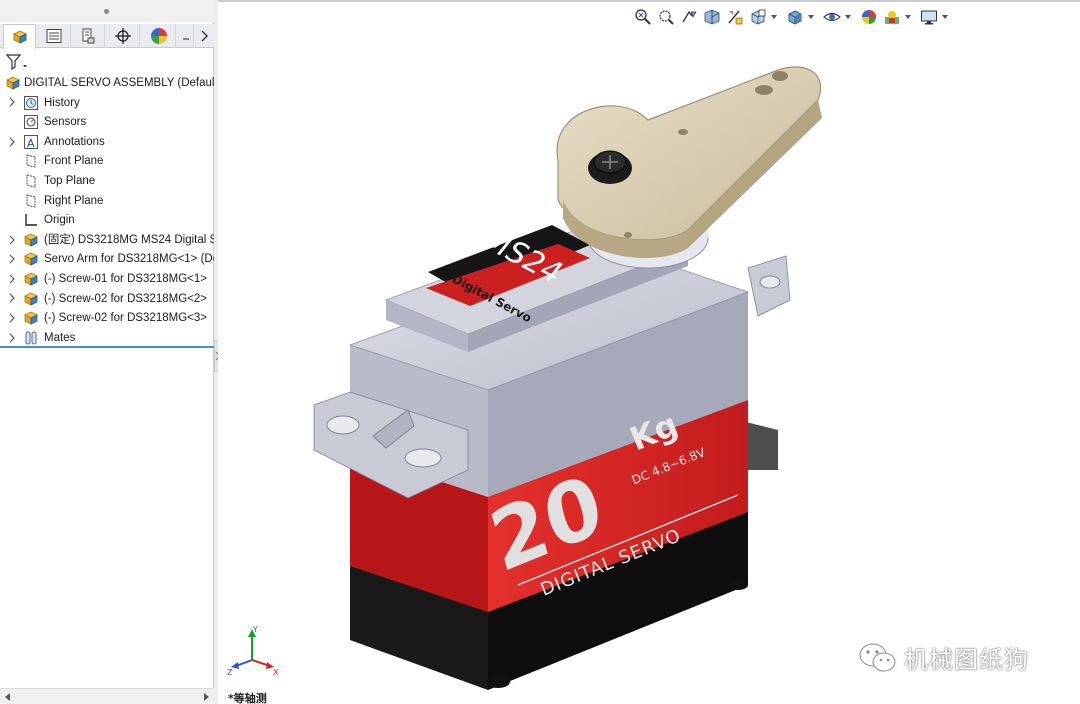  What do you see at coordinates (125, 278) in the screenshot?
I see `tree-item-label: (-) Screw-01 for DS3218MG<1>` at bounding box center [125, 278].